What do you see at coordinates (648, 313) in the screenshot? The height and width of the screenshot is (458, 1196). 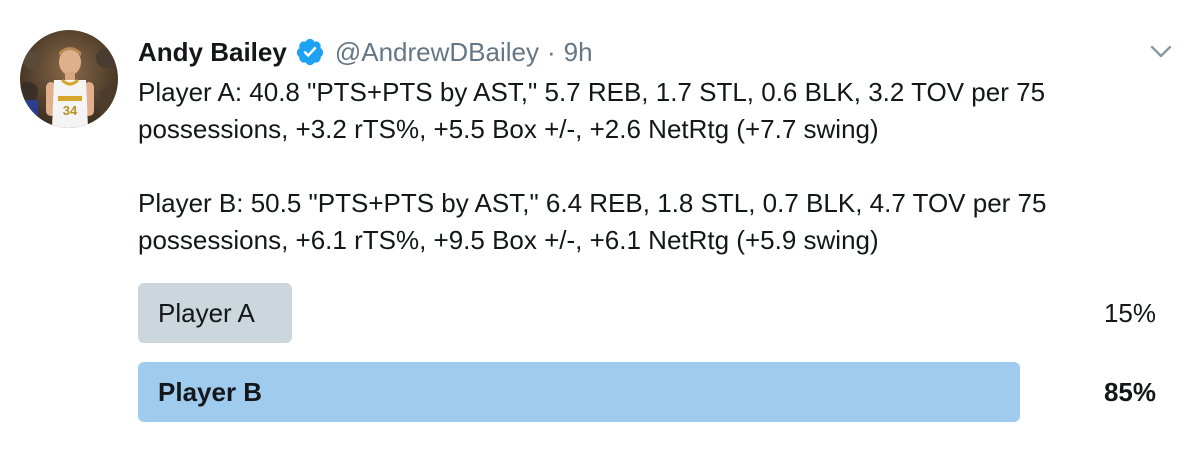 I see `poll-option-player-a: Player A 15%` at bounding box center [648, 313].